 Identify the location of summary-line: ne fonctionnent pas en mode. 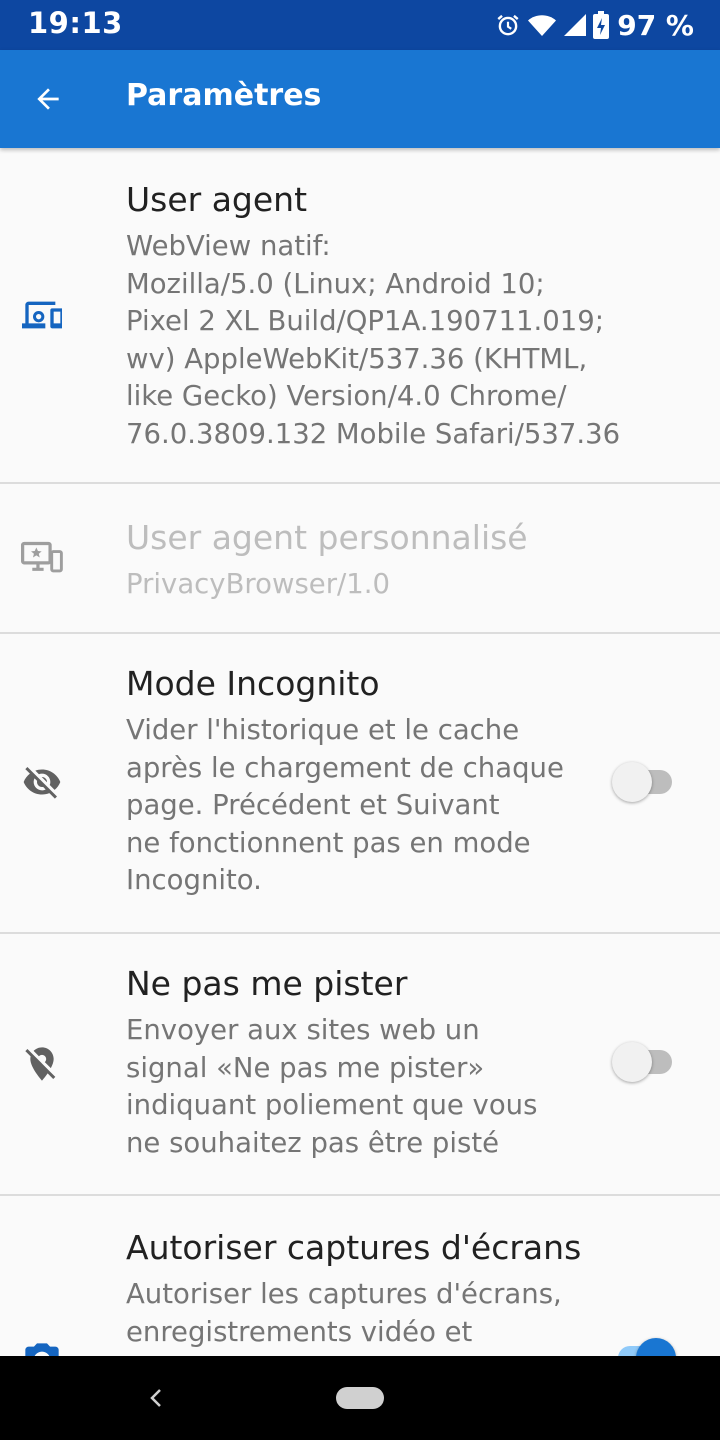
(328, 842).